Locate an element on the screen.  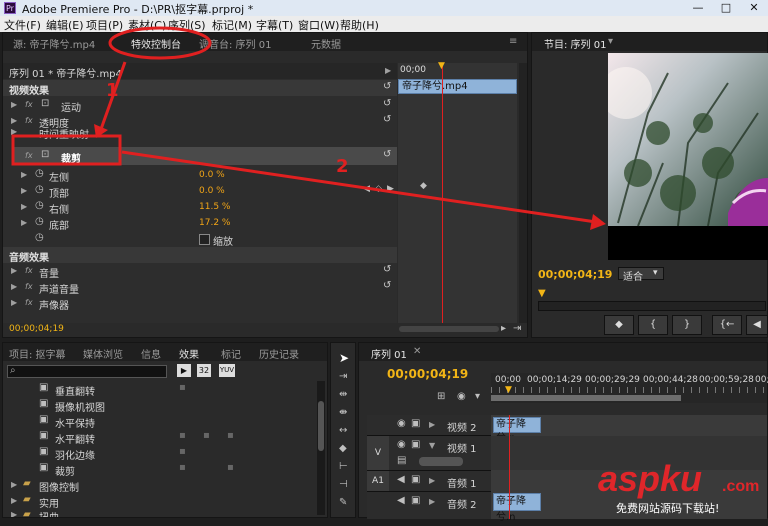
watermark: aspku .com 免费网站源码下载站! is located at coordinates (682, 487).